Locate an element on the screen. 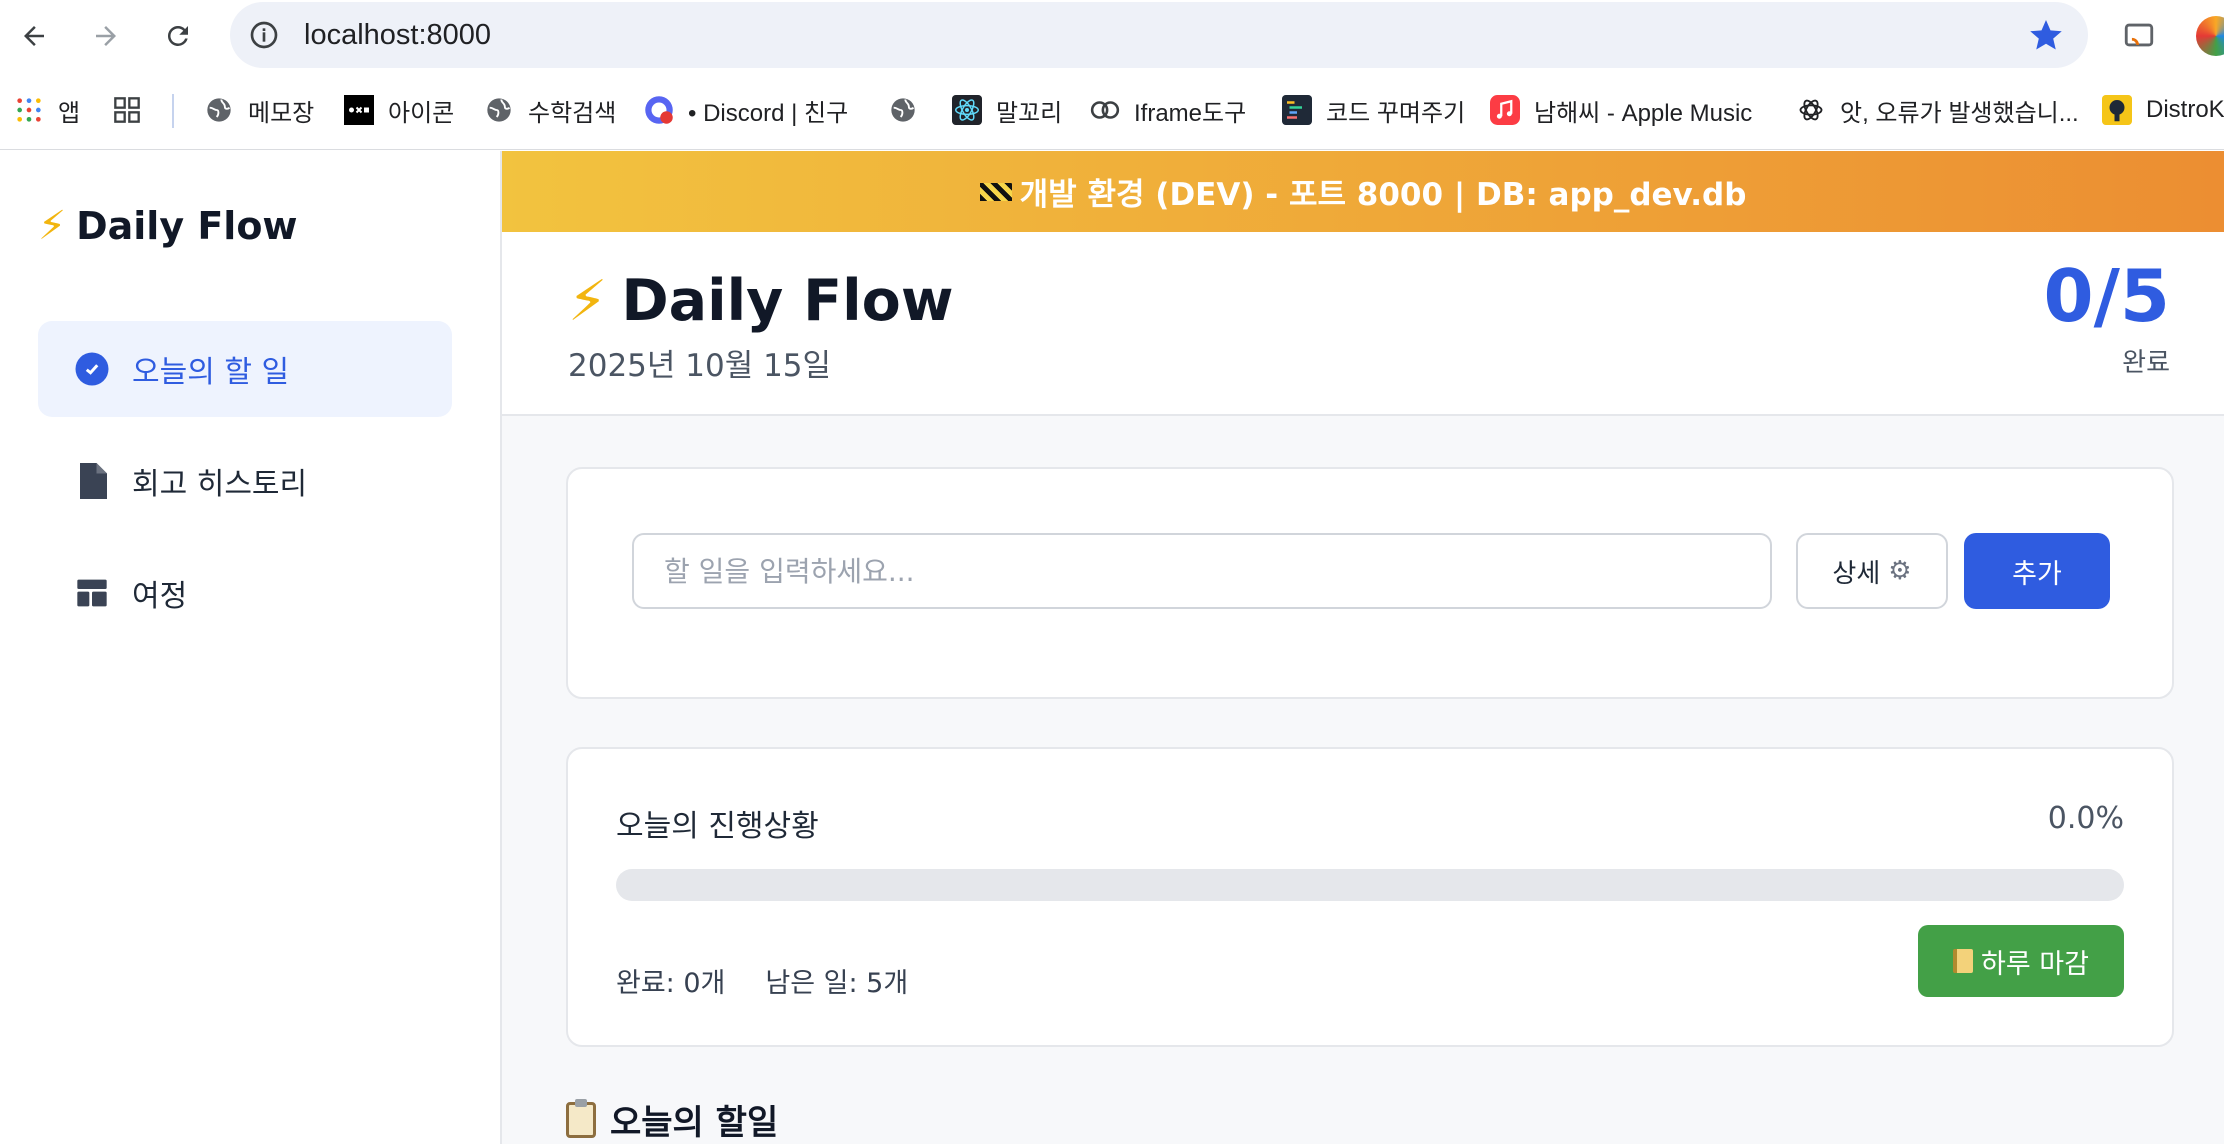 The width and height of the screenshot is (2224, 1144). add-task-card: 상세 ⚙ 추가 is located at coordinates (1370, 583).